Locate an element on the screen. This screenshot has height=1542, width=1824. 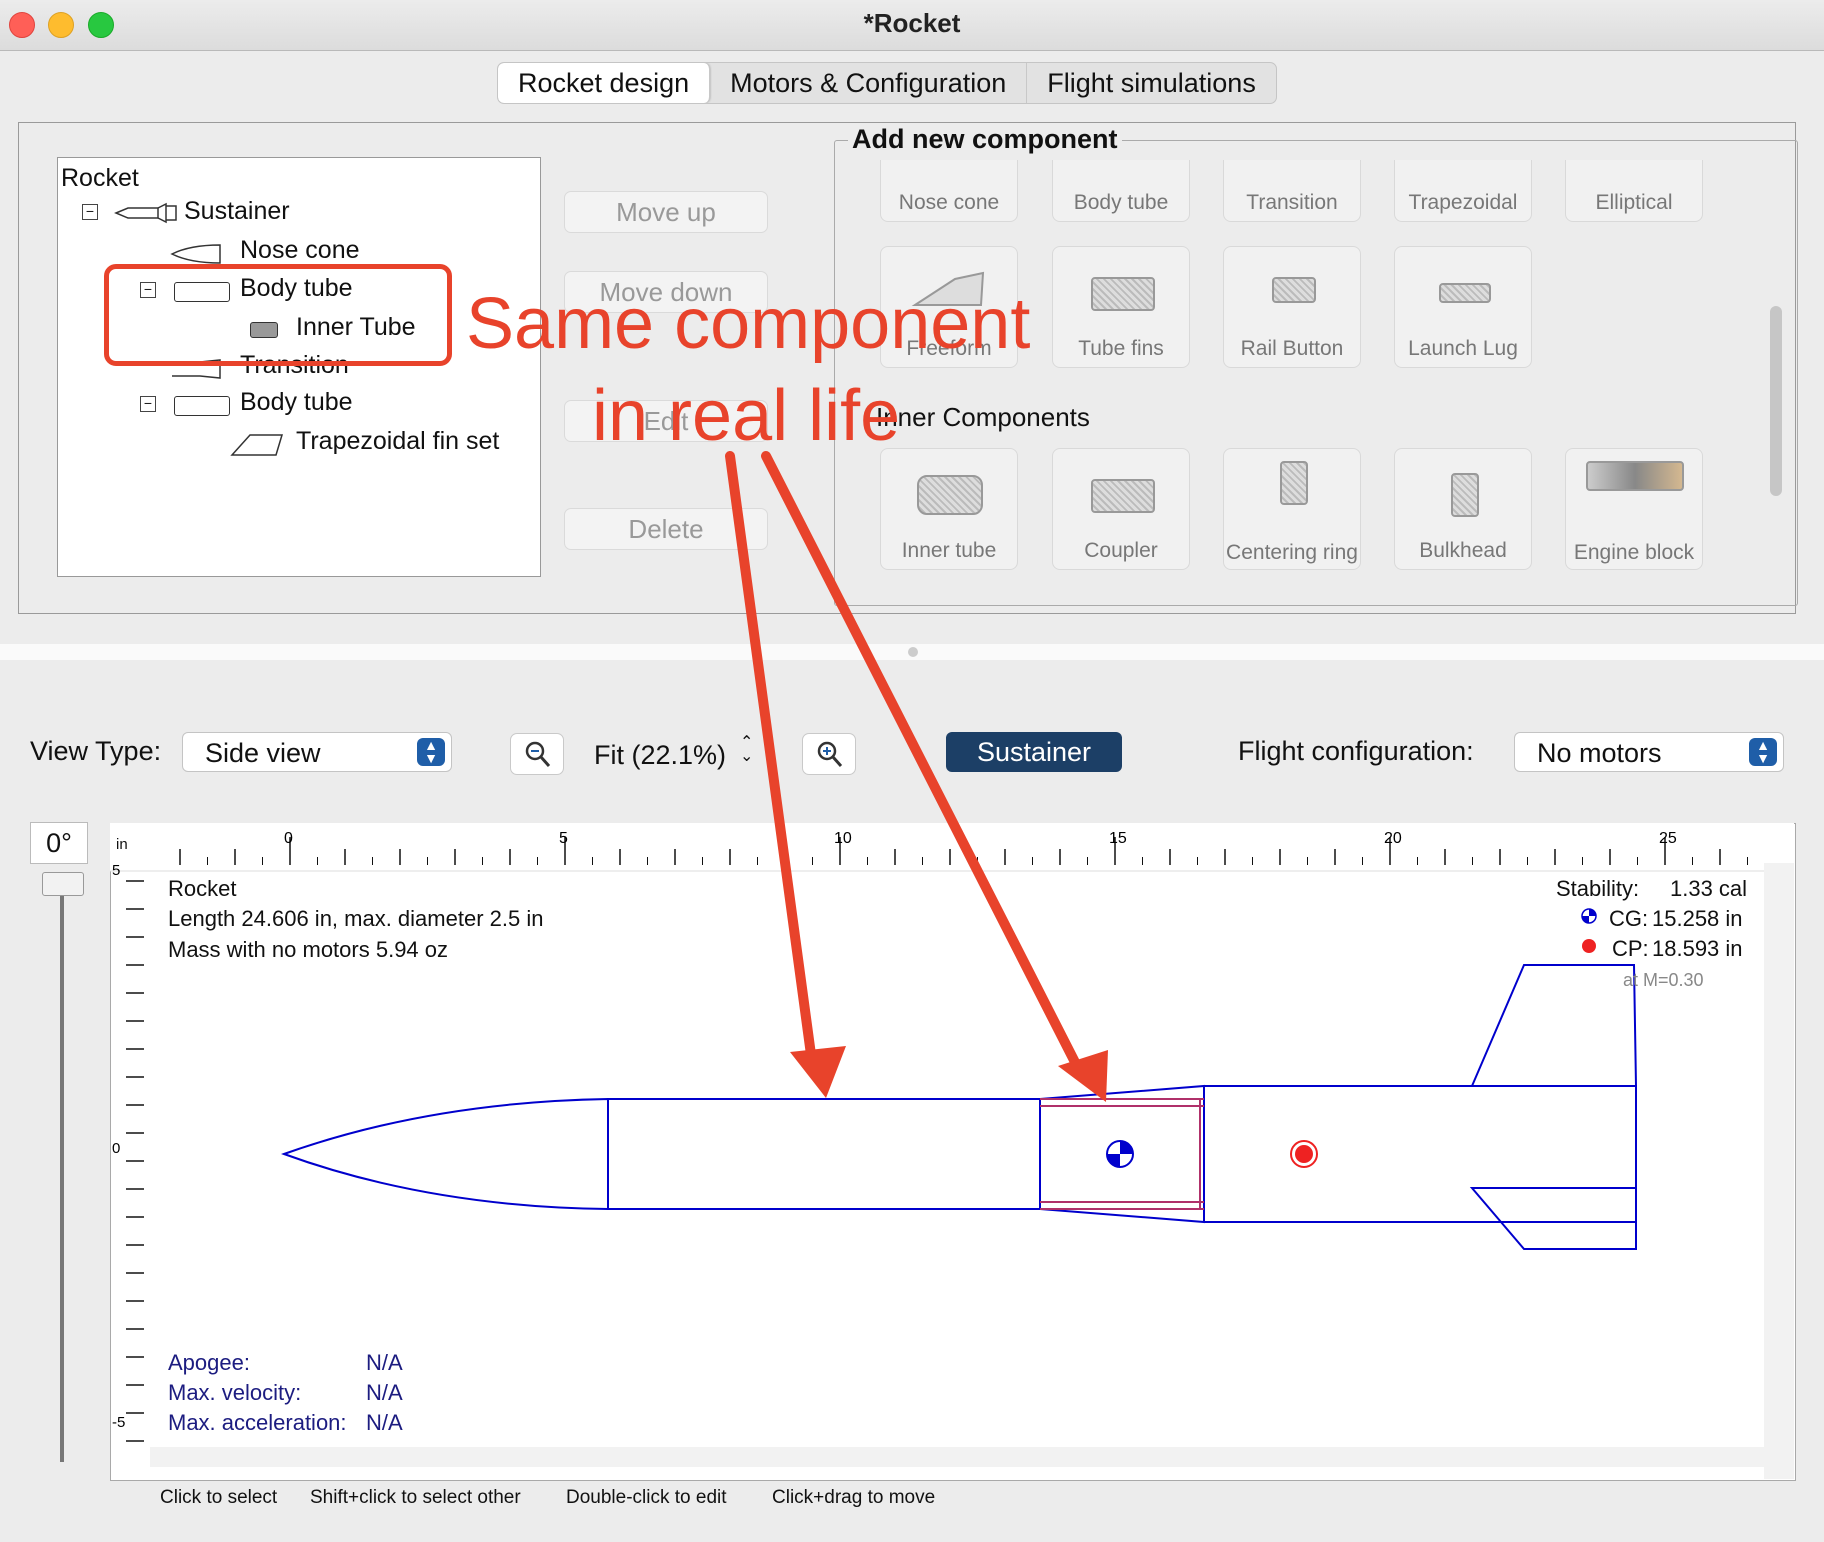
tree-item-sustainer: Sustainer is located at coordinates (237, 211).